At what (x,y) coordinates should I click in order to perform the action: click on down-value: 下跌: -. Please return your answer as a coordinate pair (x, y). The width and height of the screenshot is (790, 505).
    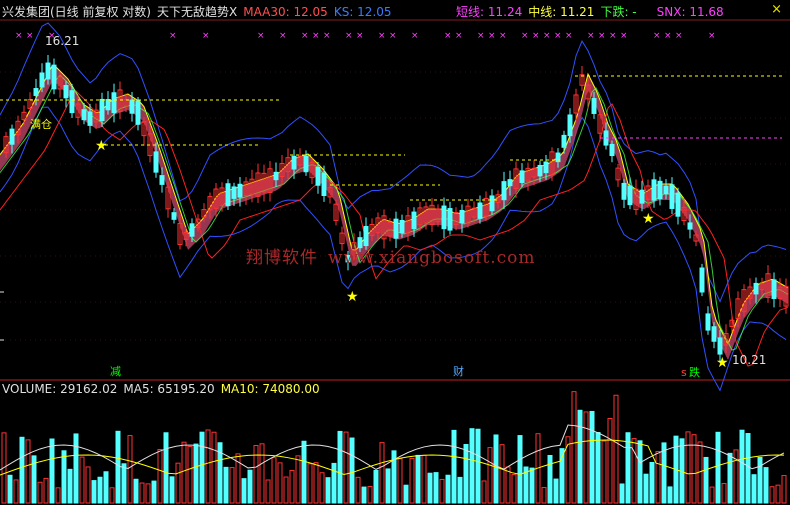
    Looking at the image, I should click on (618, 12).